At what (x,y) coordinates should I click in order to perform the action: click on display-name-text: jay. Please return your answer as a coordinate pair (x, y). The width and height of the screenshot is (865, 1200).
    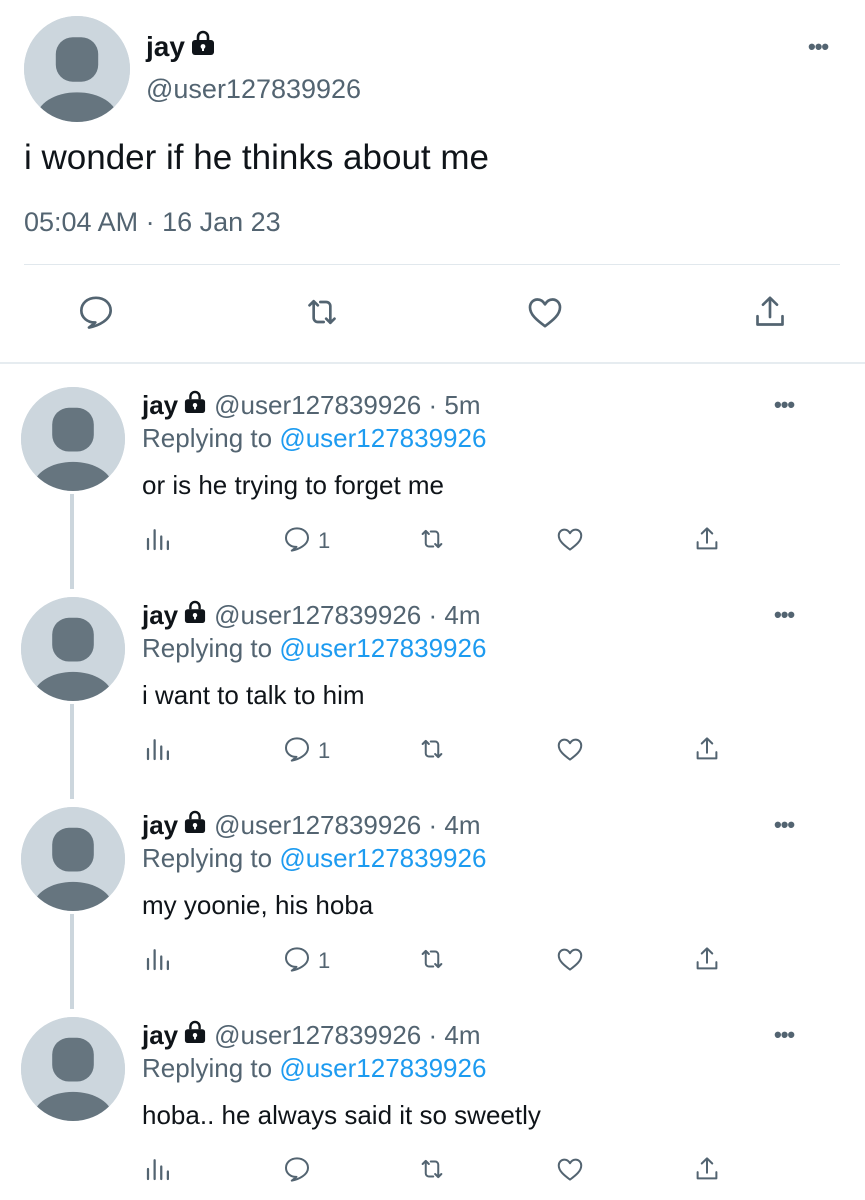
    Looking at the image, I should click on (165, 47).